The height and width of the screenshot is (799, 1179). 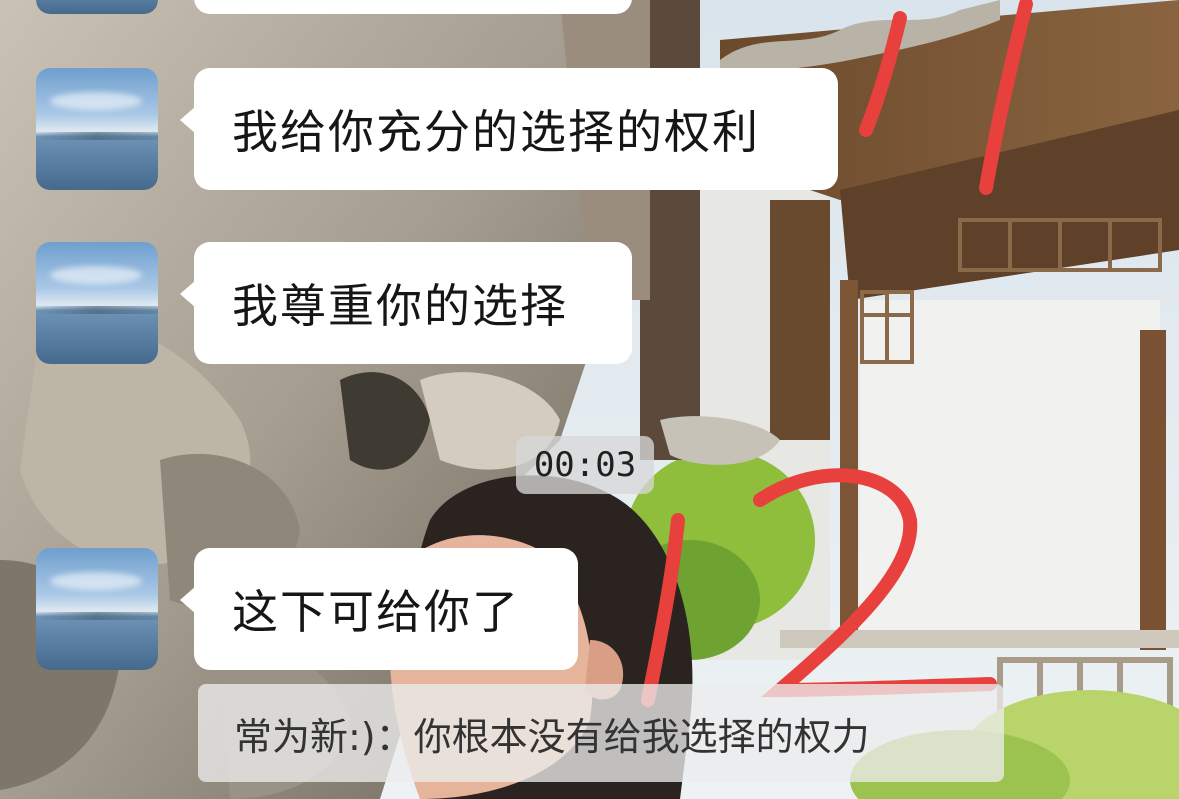 I want to click on message-bubble: 这下可给你了, so click(x=379, y=609).